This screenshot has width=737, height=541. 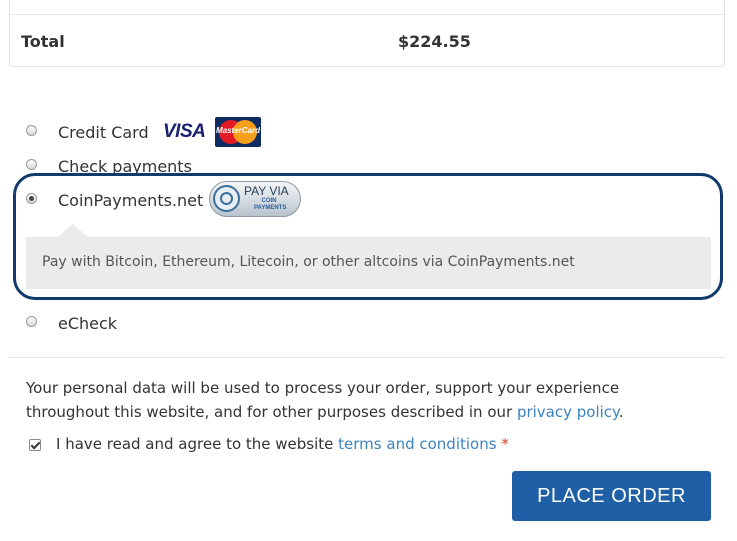 I want to click on total-value: $224.55, so click(x=434, y=41).